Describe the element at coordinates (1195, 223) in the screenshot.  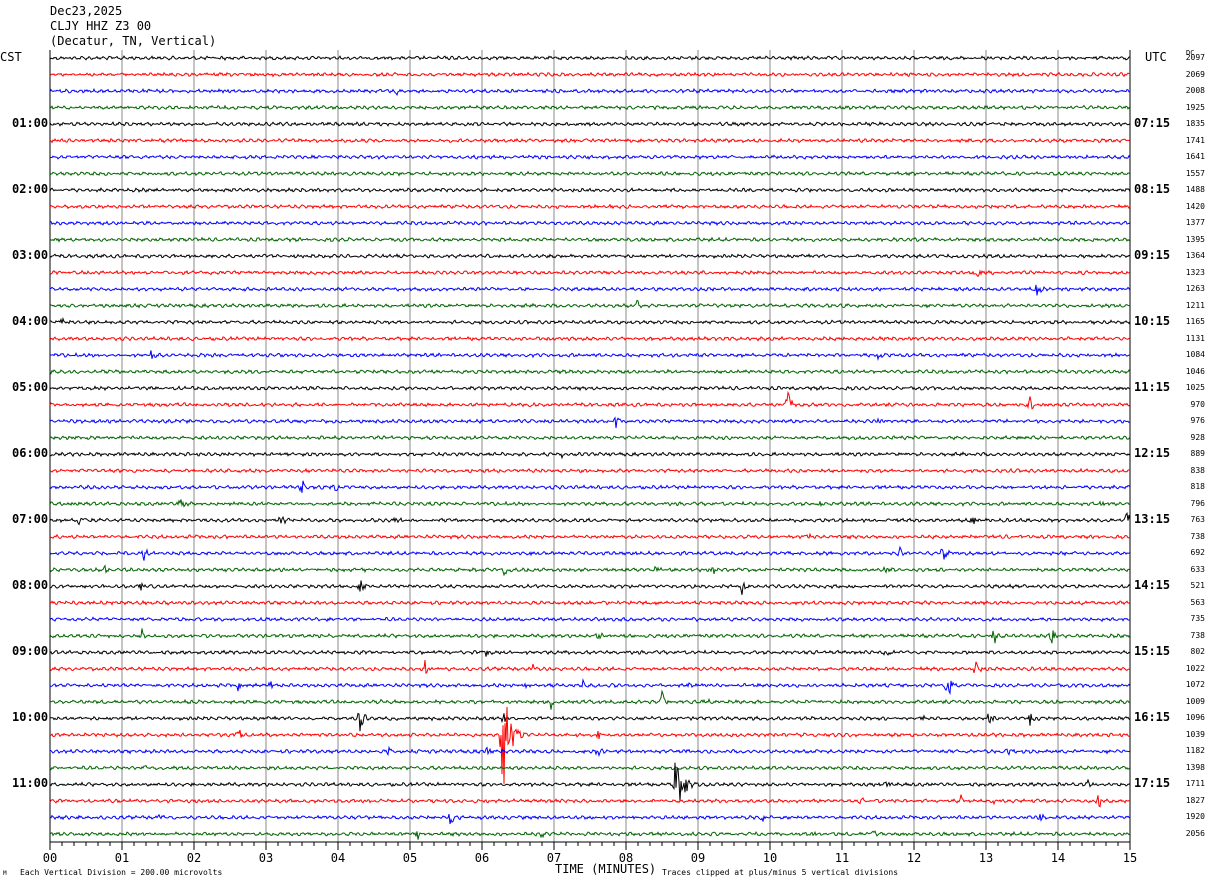
I see `dc-offset-label: 1377` at that location.